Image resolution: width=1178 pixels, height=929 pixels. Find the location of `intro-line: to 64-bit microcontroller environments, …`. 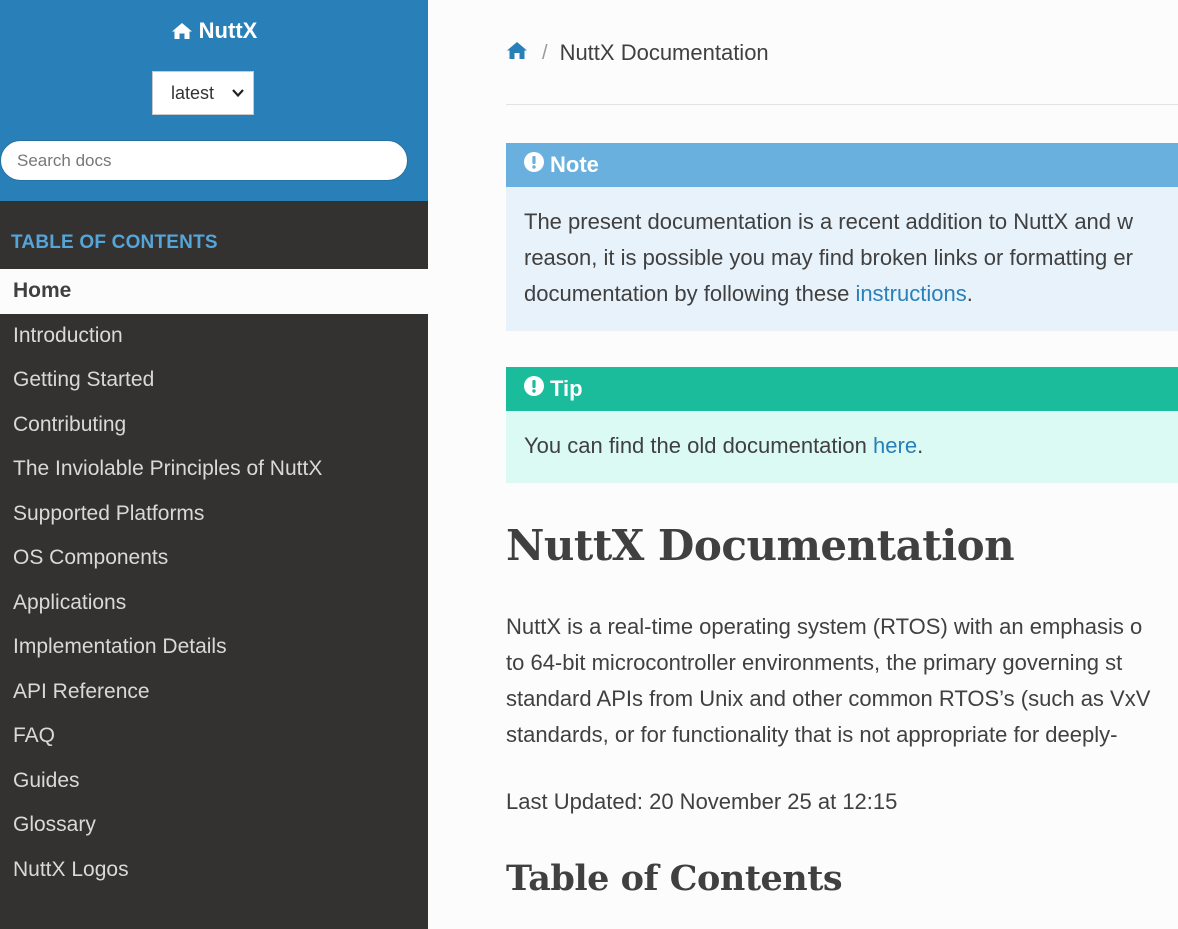

intro-line: to 64-bit microcontroller environments, … is located at coordinates (814, 662).